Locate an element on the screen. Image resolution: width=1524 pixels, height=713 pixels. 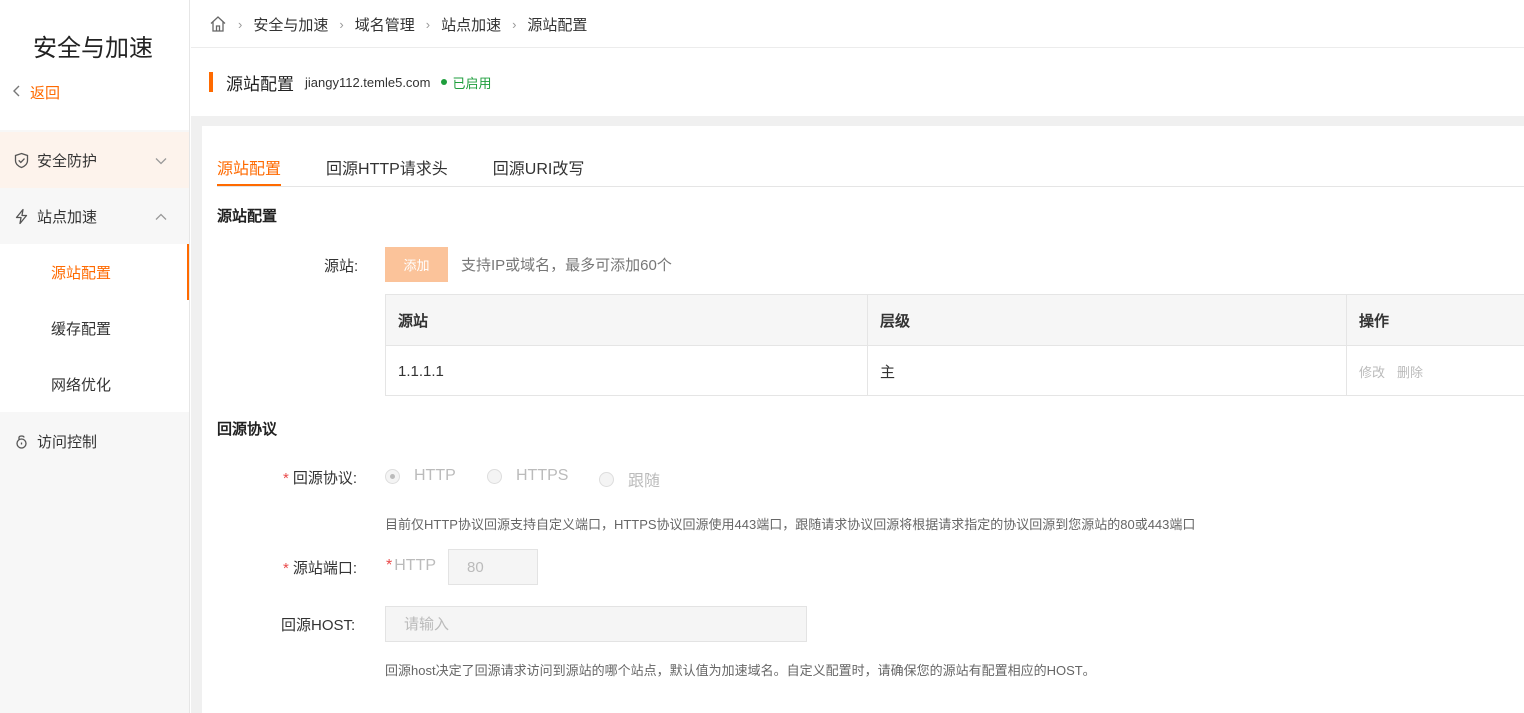
sidebar-item-network-optimization: 网络优化 is located at coordinates (94, 384).